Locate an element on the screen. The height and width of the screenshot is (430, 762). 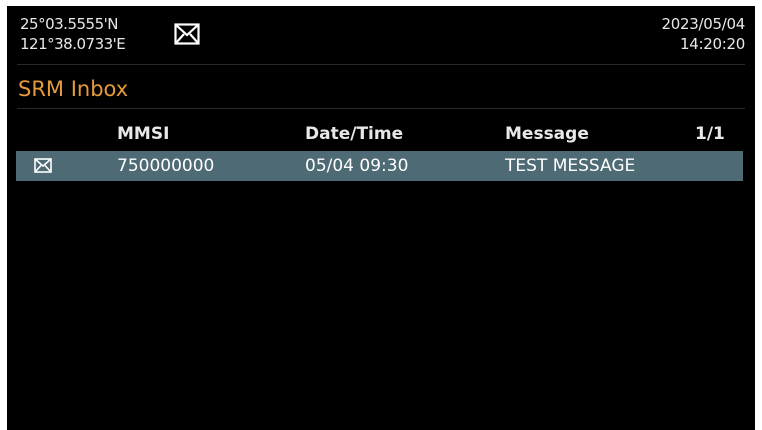
page-indicator: 1/1 is located at coordinates (710, 134).